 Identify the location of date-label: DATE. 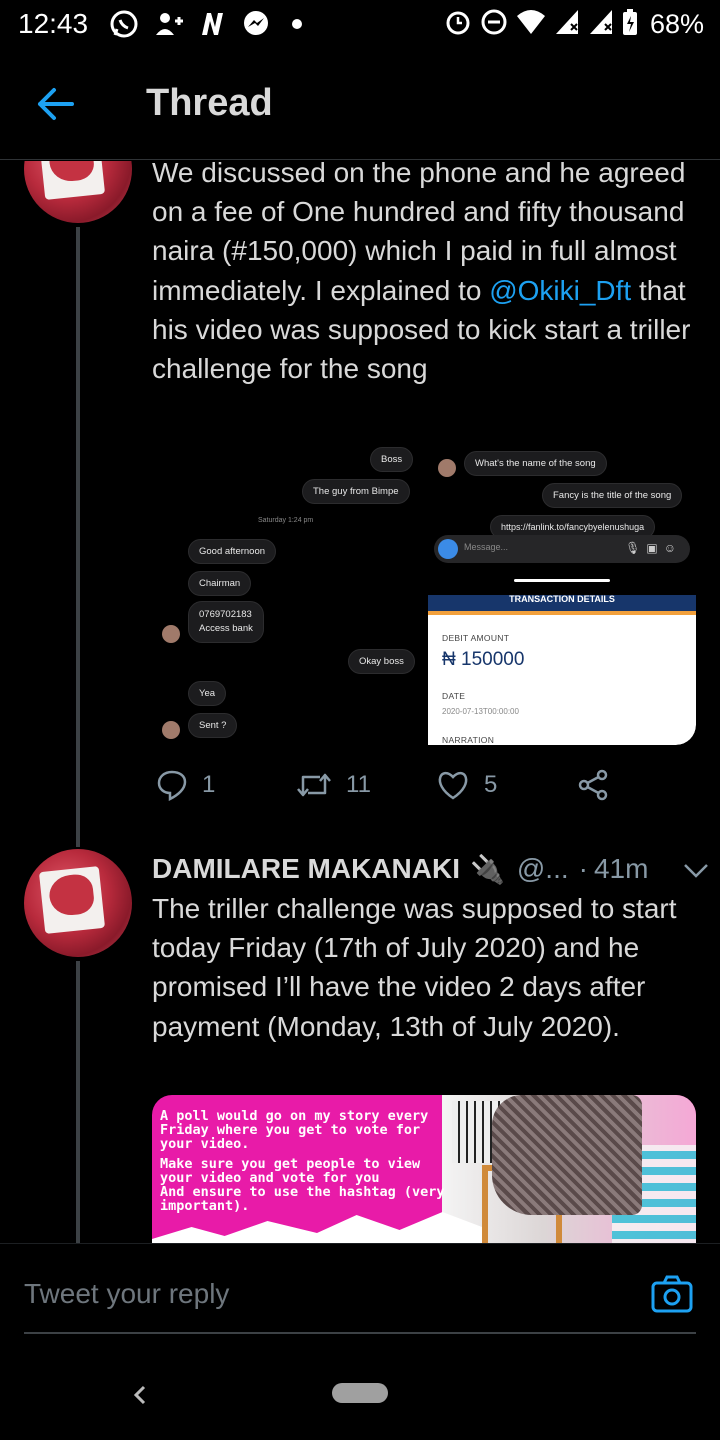
(454, 696).